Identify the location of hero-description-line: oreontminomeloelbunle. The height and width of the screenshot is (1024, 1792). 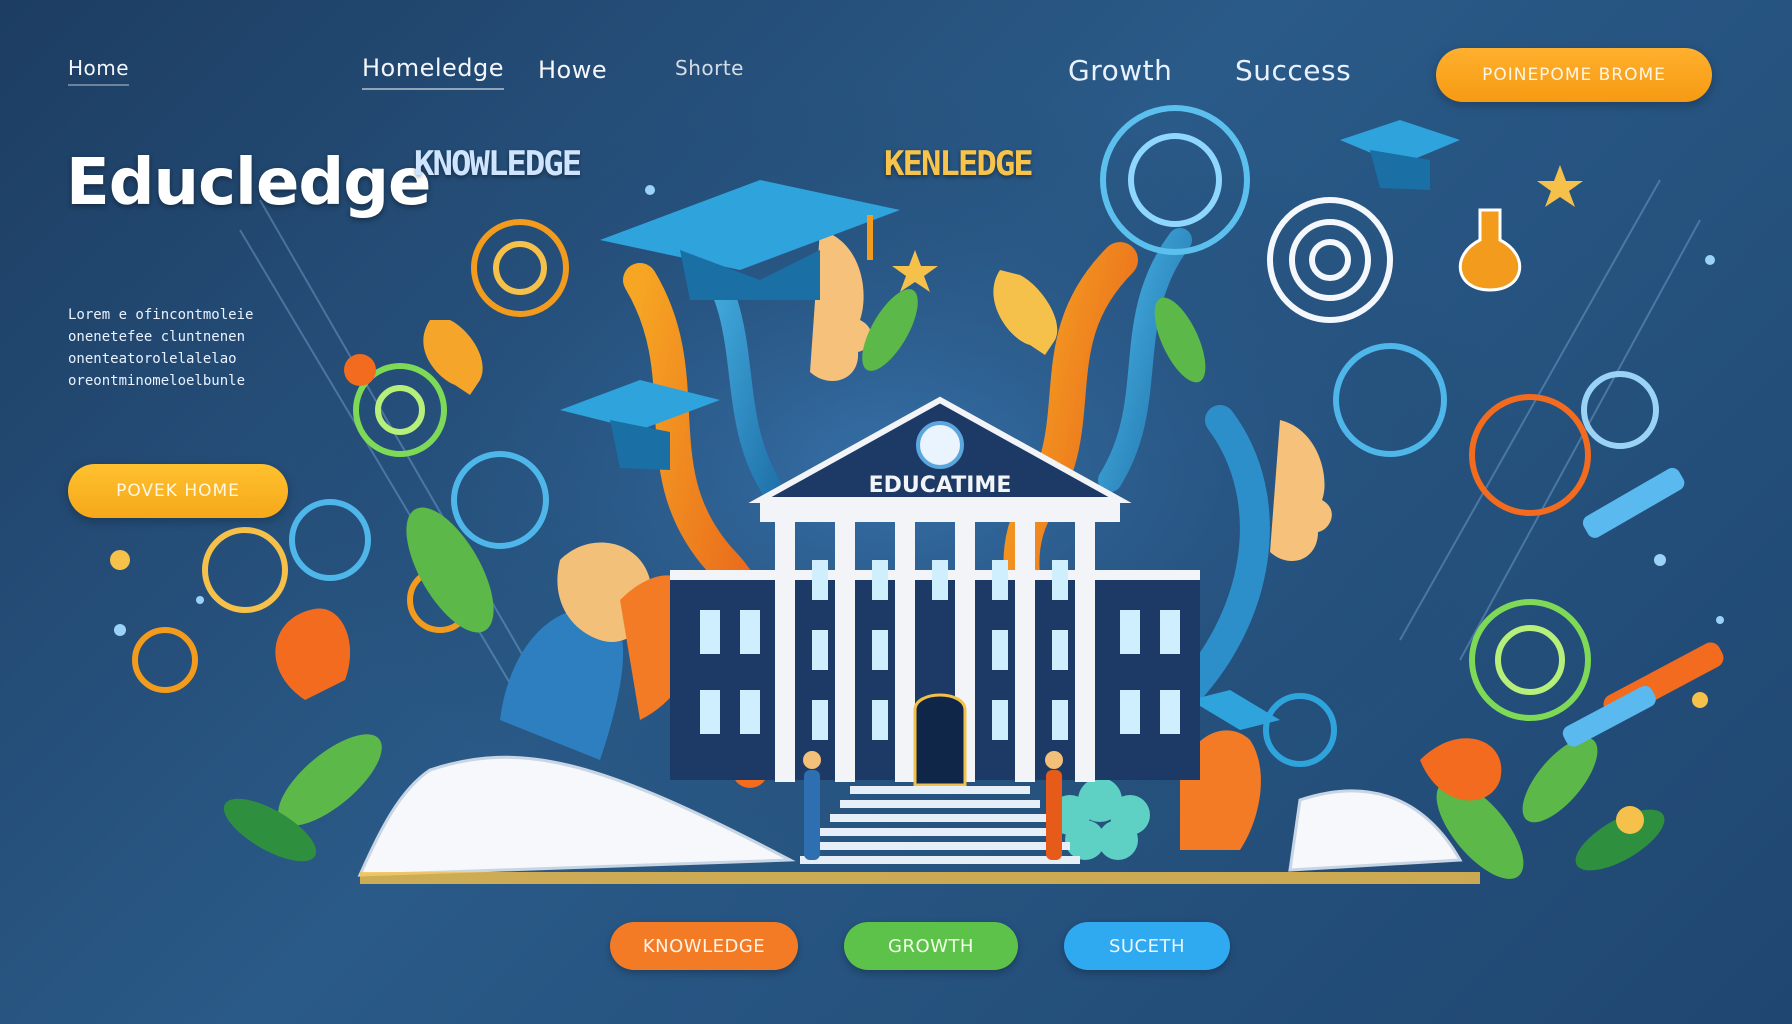
(157, 381).